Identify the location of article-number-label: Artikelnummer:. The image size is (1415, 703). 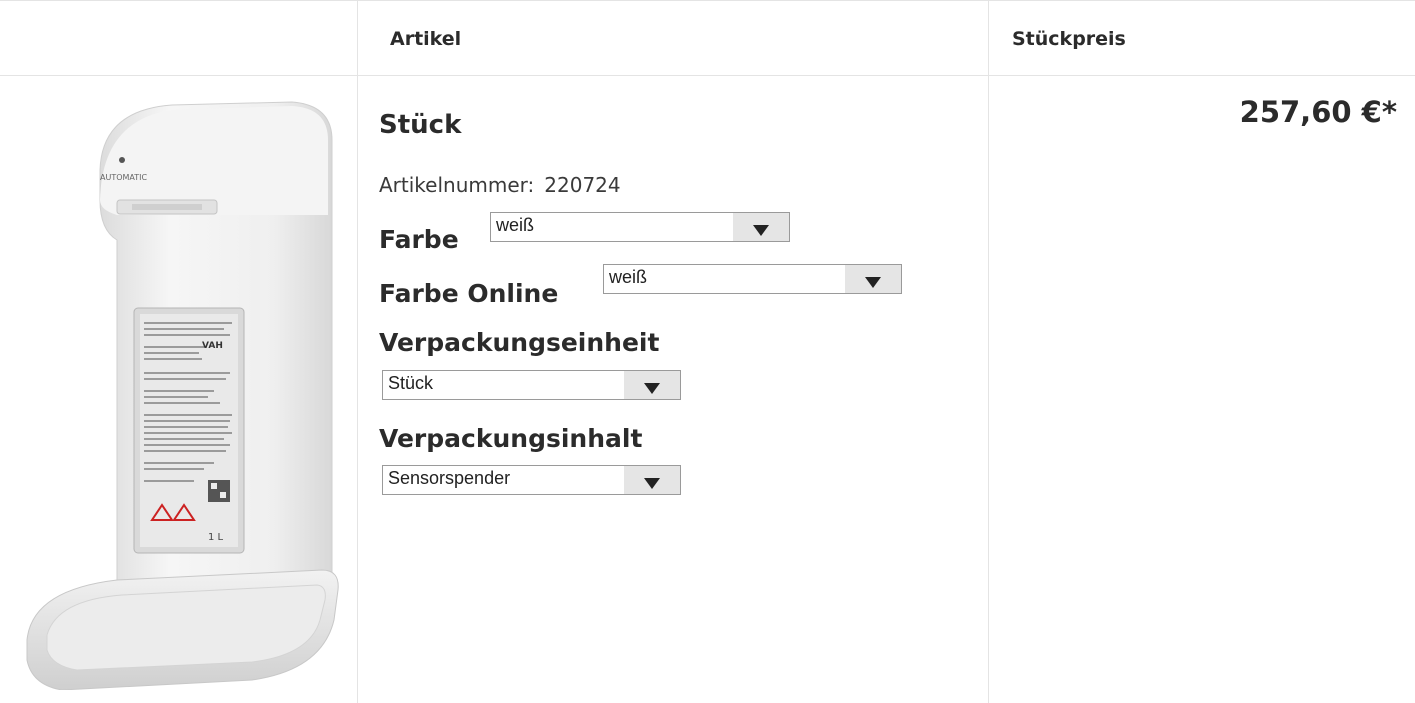
(457, 185).